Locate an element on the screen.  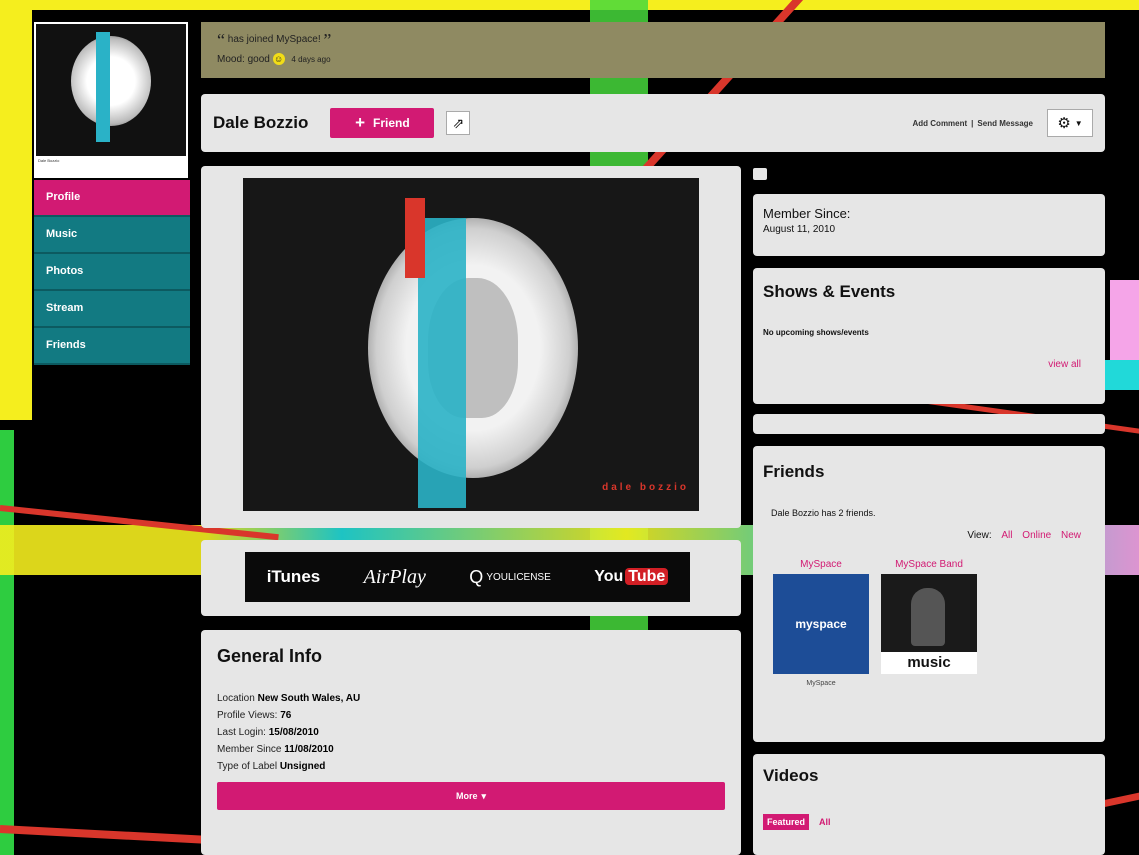
plus-icon: + is located at coordinates (360, 122).